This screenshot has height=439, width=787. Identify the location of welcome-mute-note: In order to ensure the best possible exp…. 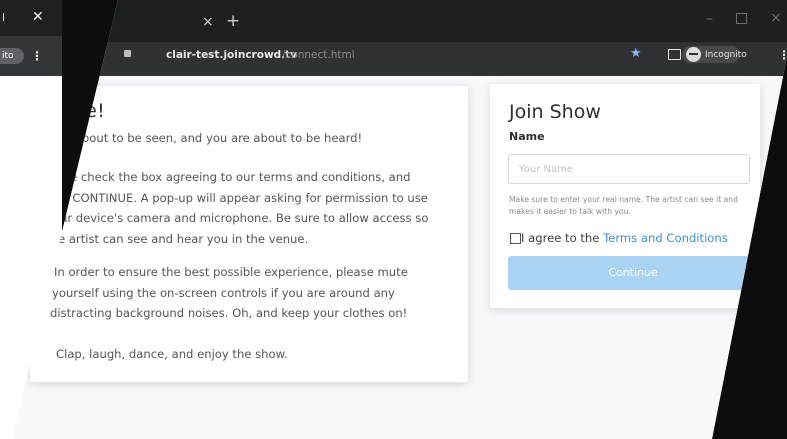
(253, 293).